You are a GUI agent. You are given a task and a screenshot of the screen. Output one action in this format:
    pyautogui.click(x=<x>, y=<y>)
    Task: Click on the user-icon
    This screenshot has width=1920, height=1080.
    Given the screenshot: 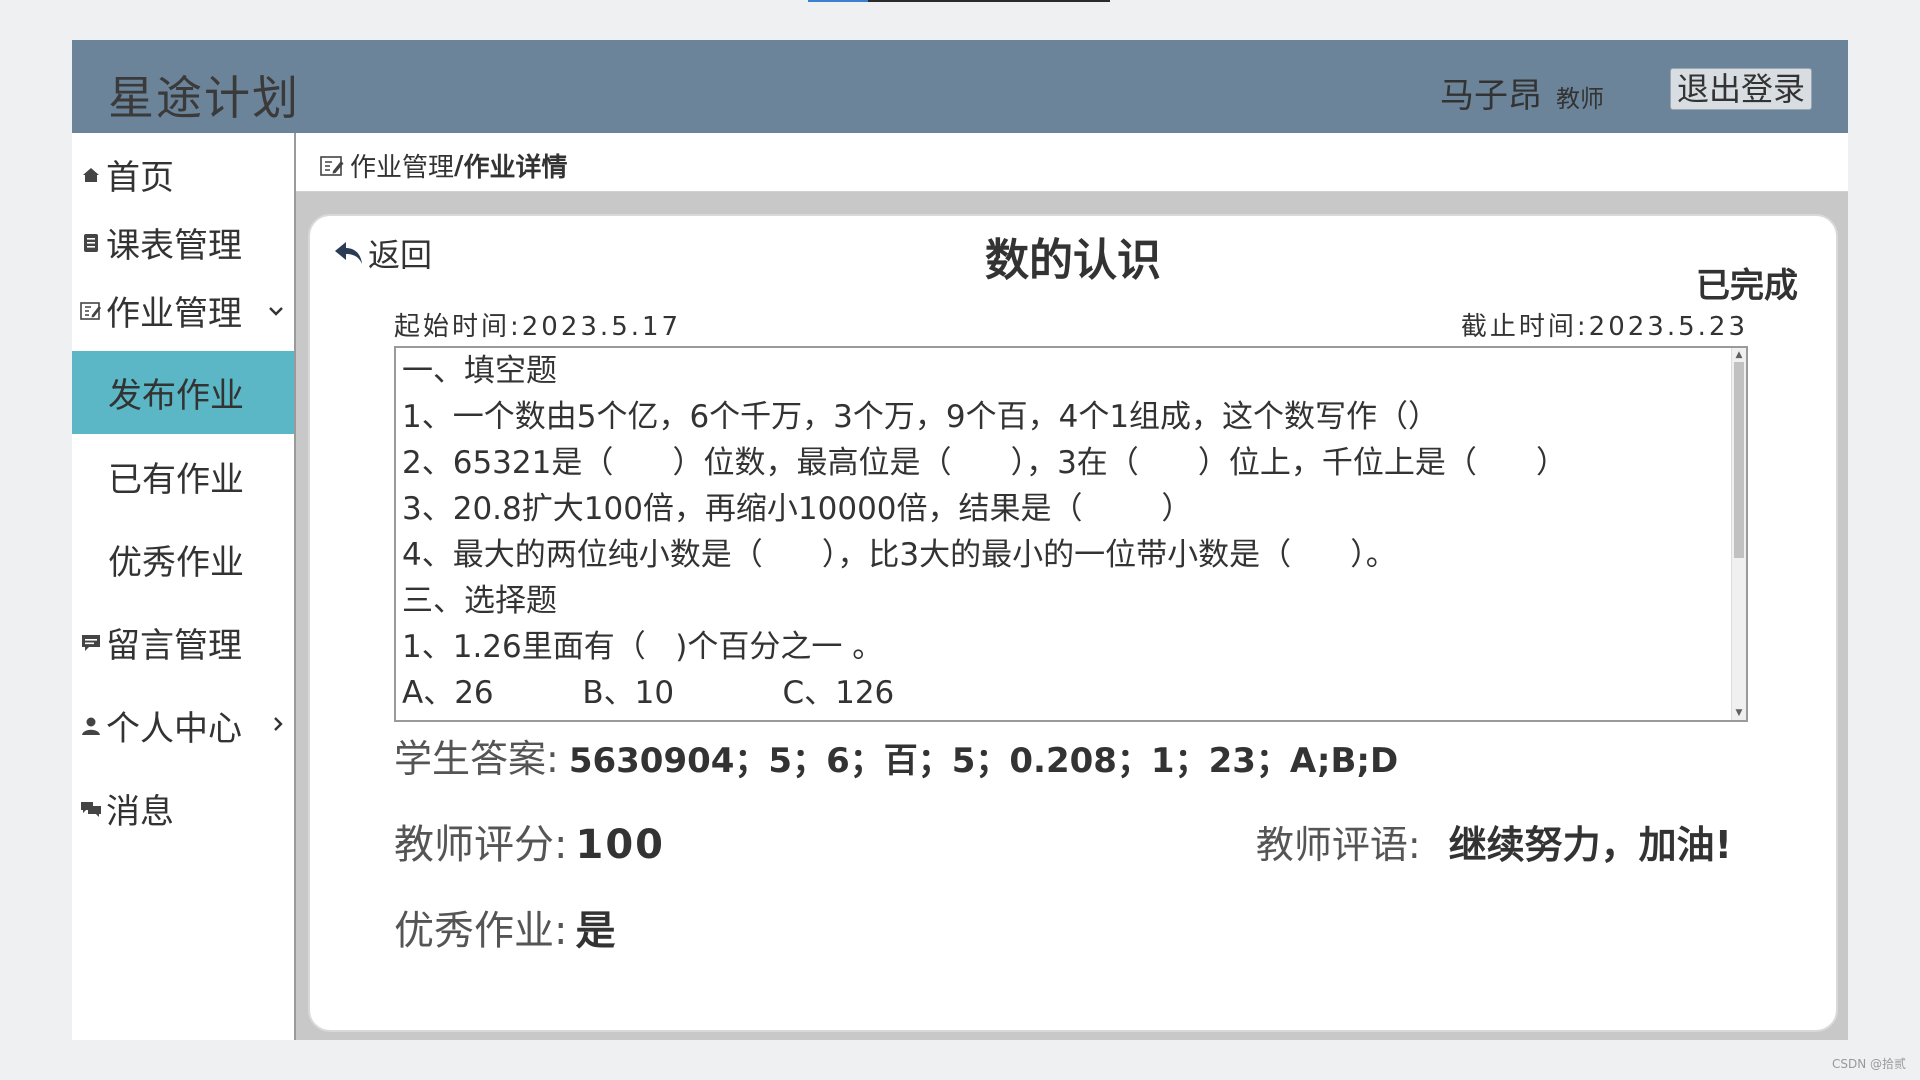 What is the action you would take?
    pyautogui.click(x=91, y=726)
    